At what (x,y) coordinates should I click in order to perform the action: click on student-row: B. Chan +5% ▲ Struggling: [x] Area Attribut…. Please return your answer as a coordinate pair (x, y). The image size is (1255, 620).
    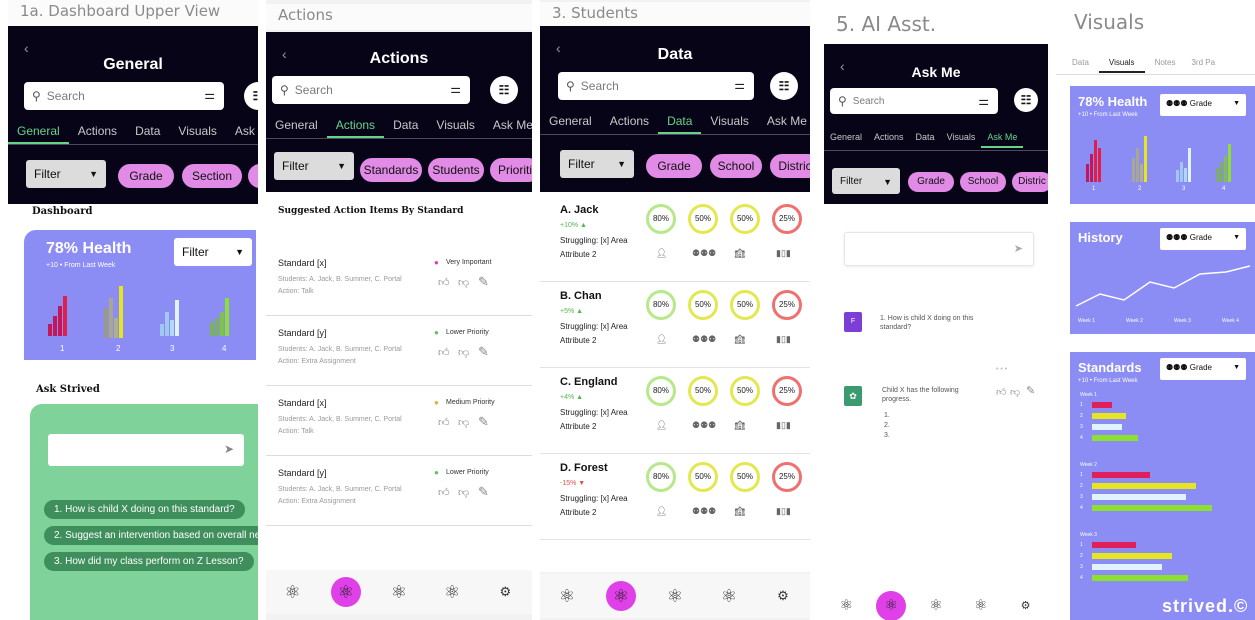
    Looking at the image, I should click on (675, 325).